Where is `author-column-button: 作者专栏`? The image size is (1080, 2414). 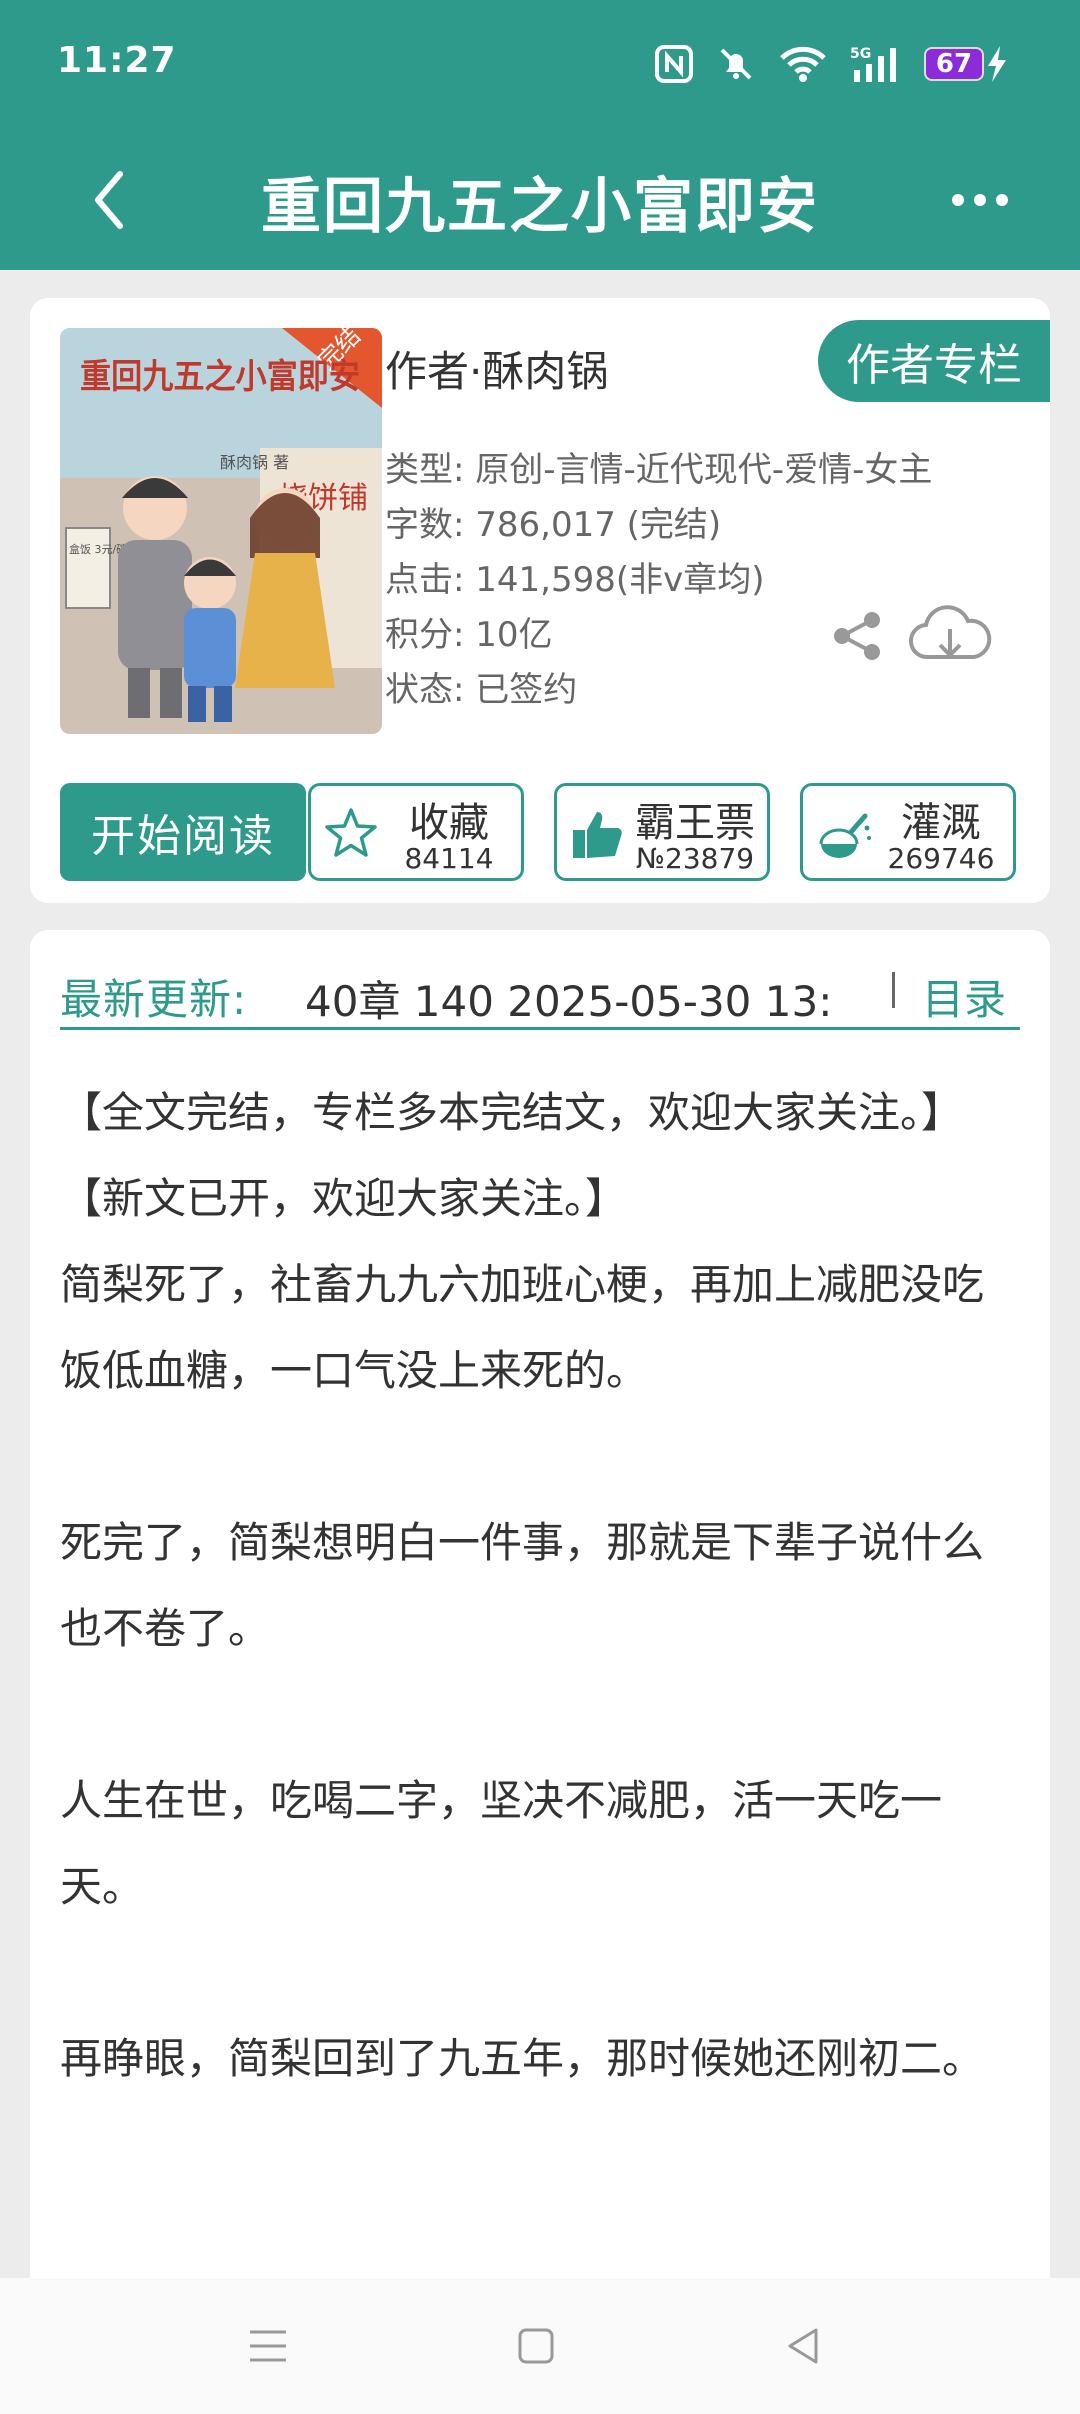
author-column-button: 作者专栏 is located at coordinates (934, 361).